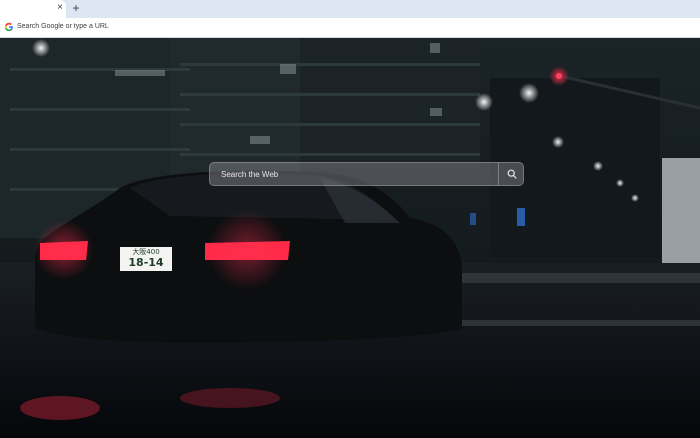  I want to click on plate-line-2: 18-14, so click(146, 262).